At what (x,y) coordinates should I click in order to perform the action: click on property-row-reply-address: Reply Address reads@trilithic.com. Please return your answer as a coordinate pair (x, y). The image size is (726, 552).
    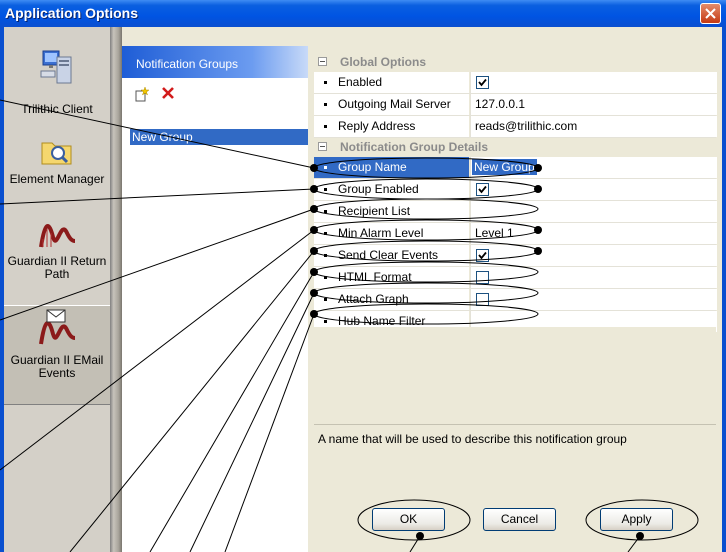
    Looking at the image, I should click on (515, 127).